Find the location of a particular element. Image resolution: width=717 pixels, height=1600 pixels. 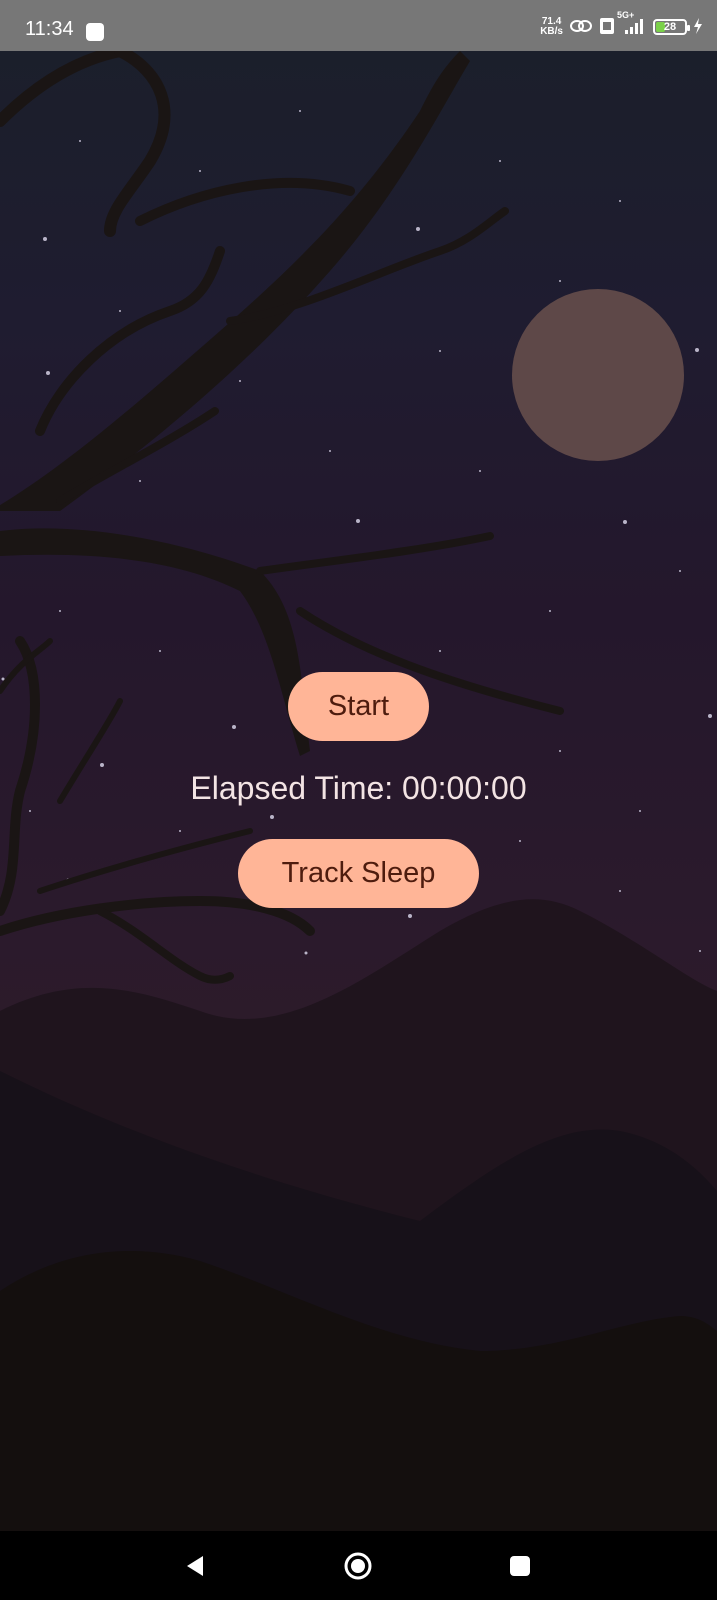

battery-level: 28 is located at coordinates (670, 27).